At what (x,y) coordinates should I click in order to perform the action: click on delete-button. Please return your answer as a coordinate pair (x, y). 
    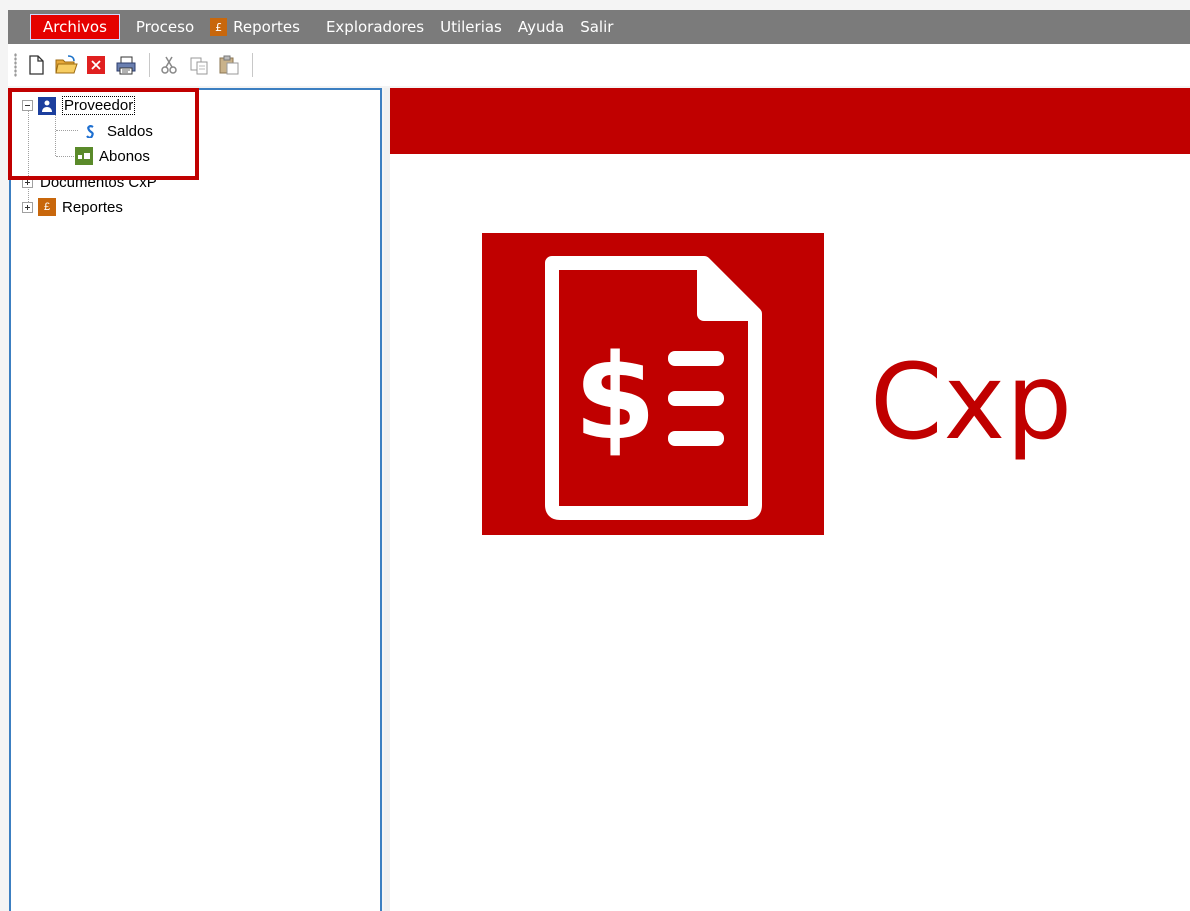
    Looking at the image, I should click on (96, 65).